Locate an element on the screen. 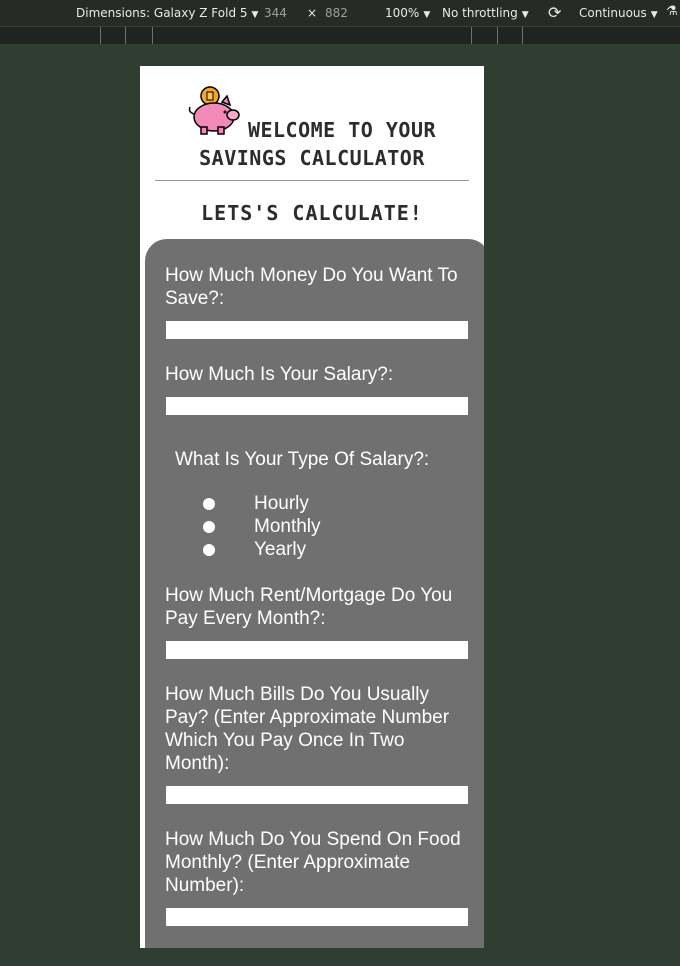  device-dimensions-dropdown: Dimensions: Galaxy Z Fold 5 ▼ is located at coordinates (167, 13).